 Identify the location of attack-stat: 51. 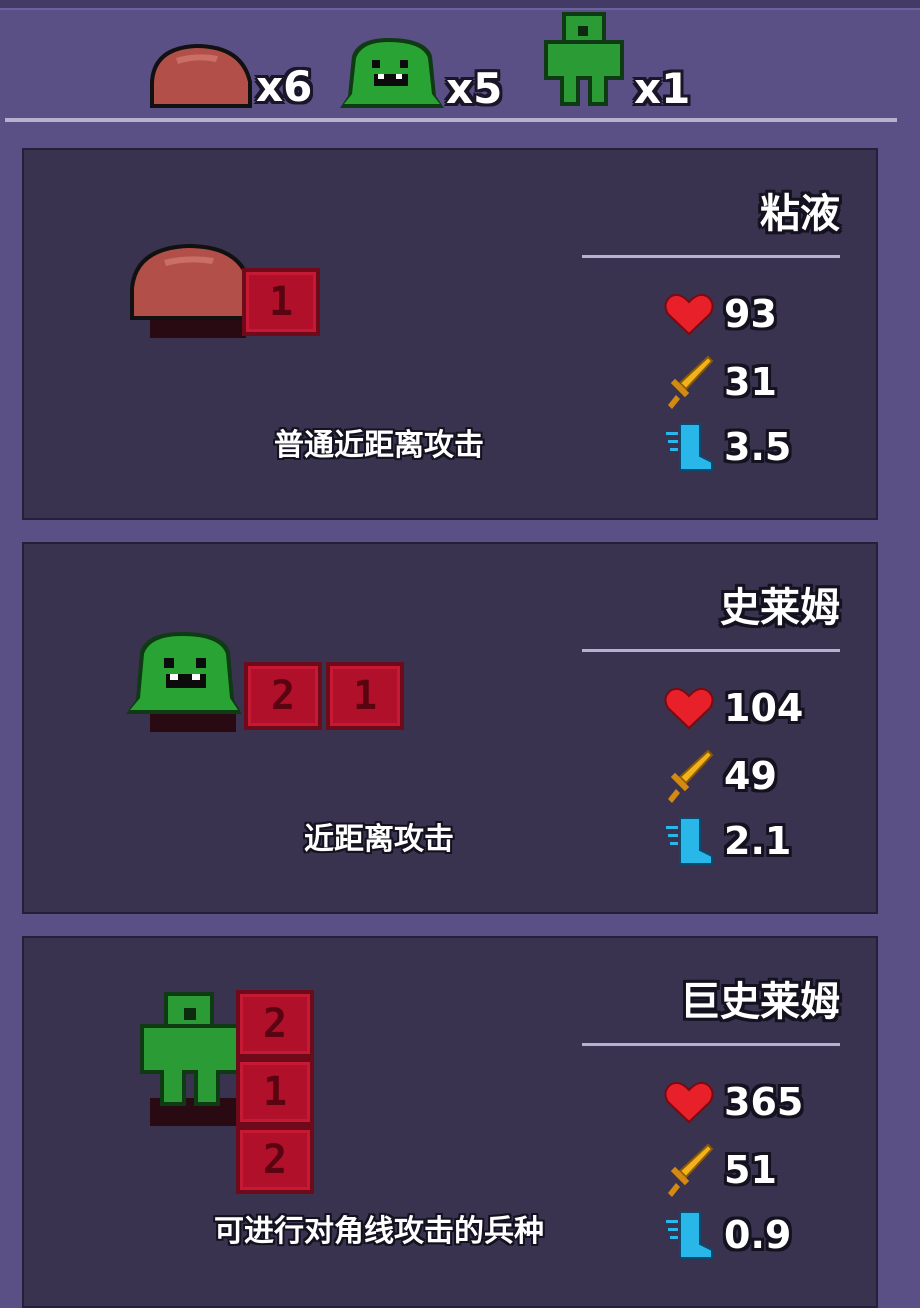
(720, 1170).